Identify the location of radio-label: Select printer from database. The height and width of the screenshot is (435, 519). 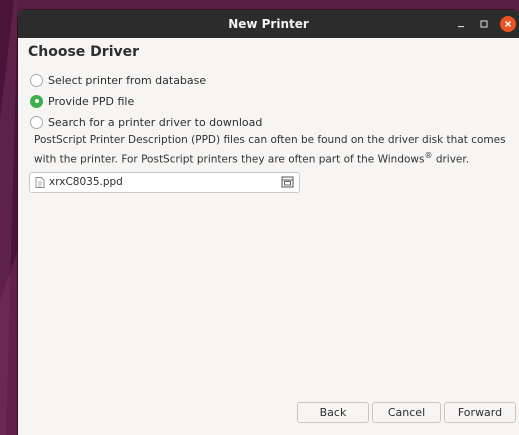
(127, 80).